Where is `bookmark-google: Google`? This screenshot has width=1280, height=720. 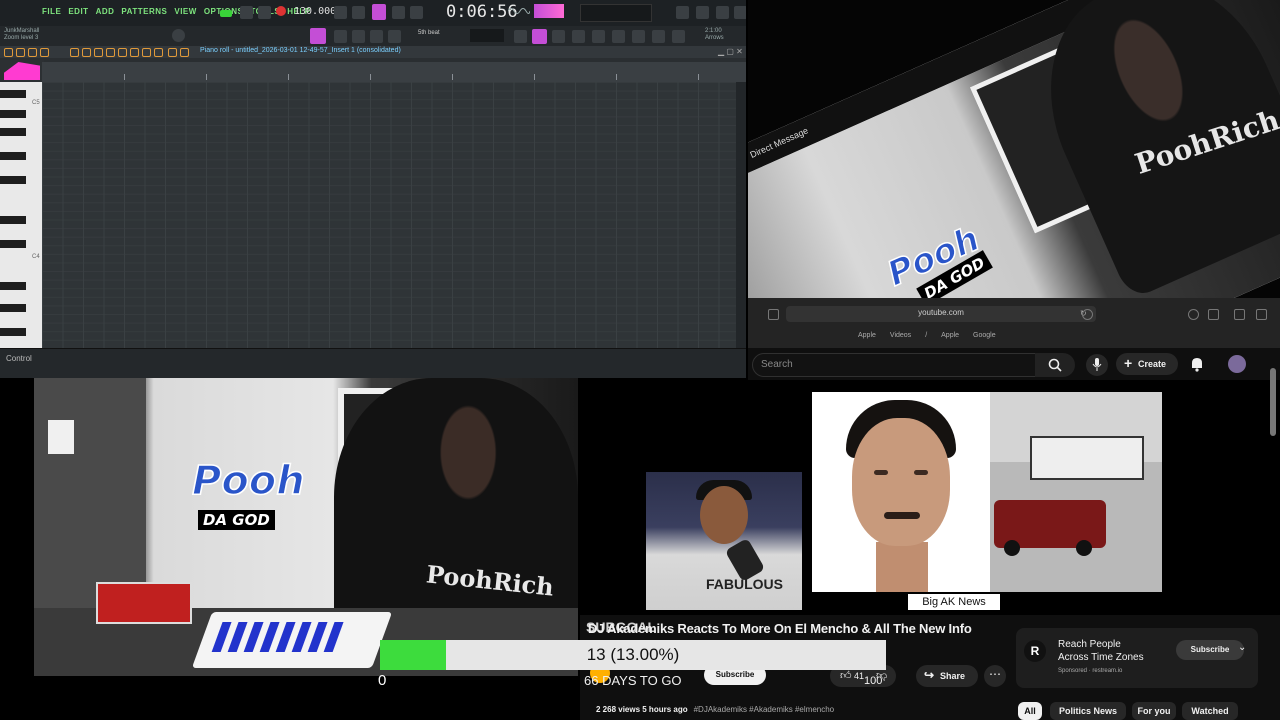
bookmark-google: Google is located at coordinates (984, 335).